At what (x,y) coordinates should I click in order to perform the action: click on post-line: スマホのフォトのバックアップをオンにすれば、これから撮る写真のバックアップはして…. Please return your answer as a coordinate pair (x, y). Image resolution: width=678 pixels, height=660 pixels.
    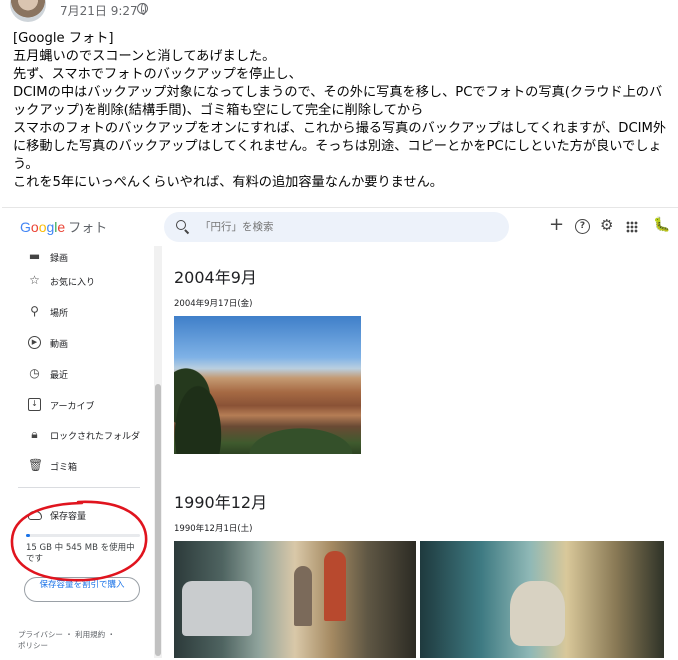
    Looking at the image, I should click on (340, 146).